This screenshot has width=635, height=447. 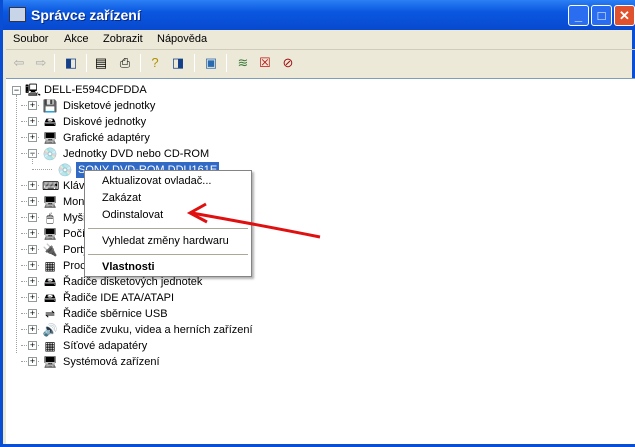 I want to click on arrow-shaft, so click(x=256, y=225).